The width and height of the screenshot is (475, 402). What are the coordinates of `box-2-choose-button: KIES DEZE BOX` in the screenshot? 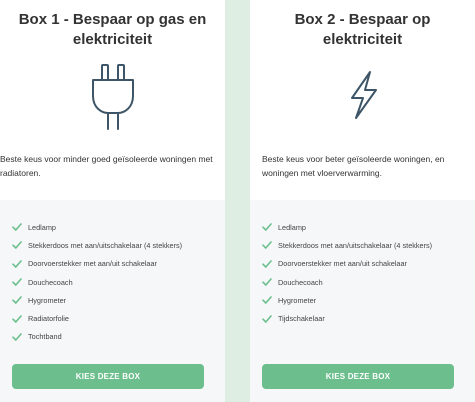 It's located at (358, 376).